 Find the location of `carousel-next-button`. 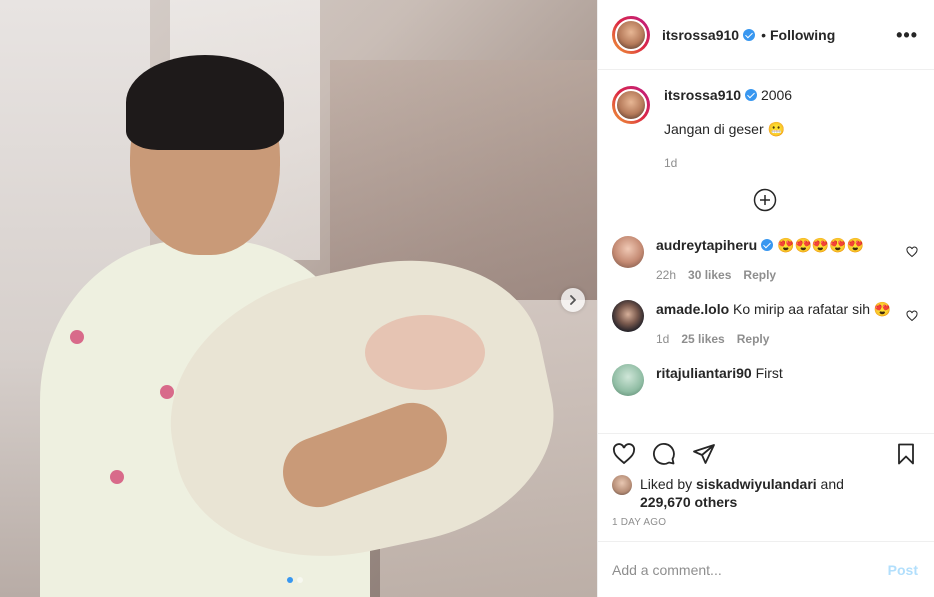

carousel-next-button is located at coordinates (573, 300).